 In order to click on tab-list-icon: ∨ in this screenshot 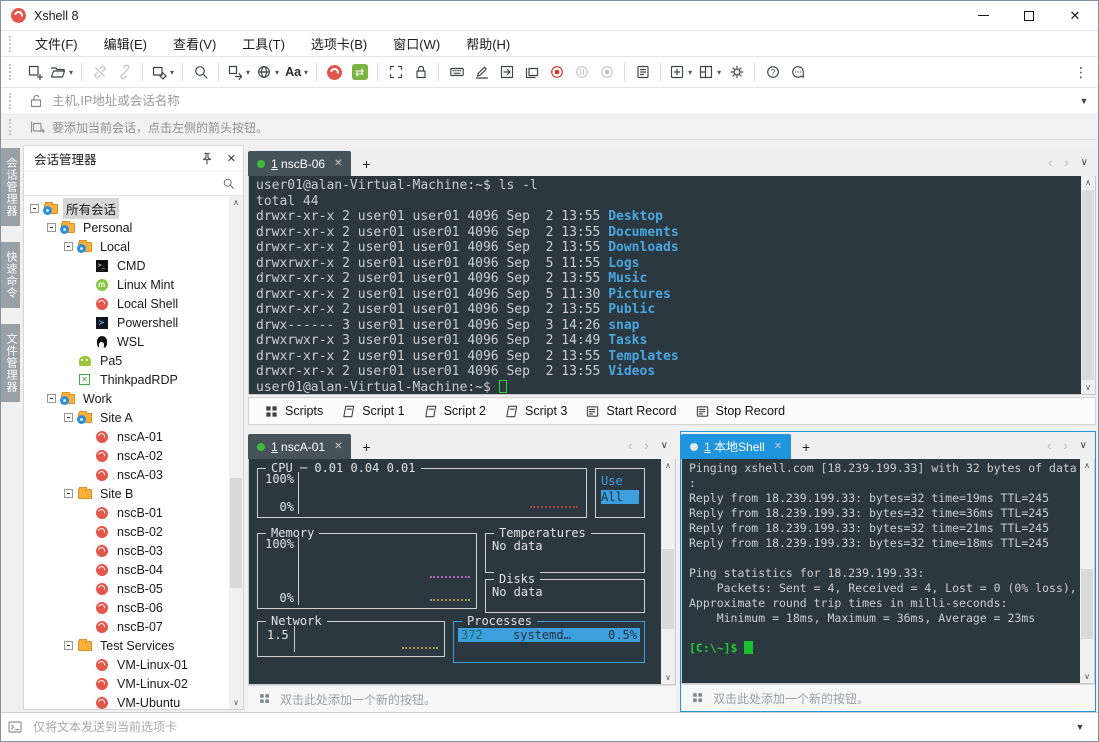, I will do `click(1083, 445)`.